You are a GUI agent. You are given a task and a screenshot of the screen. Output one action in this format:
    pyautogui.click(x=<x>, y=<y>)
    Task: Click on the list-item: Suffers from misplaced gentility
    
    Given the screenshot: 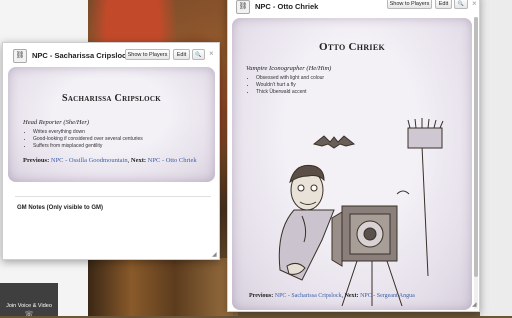 What is the action you would take?
    pyautogui.click(x=88, y=146)
    